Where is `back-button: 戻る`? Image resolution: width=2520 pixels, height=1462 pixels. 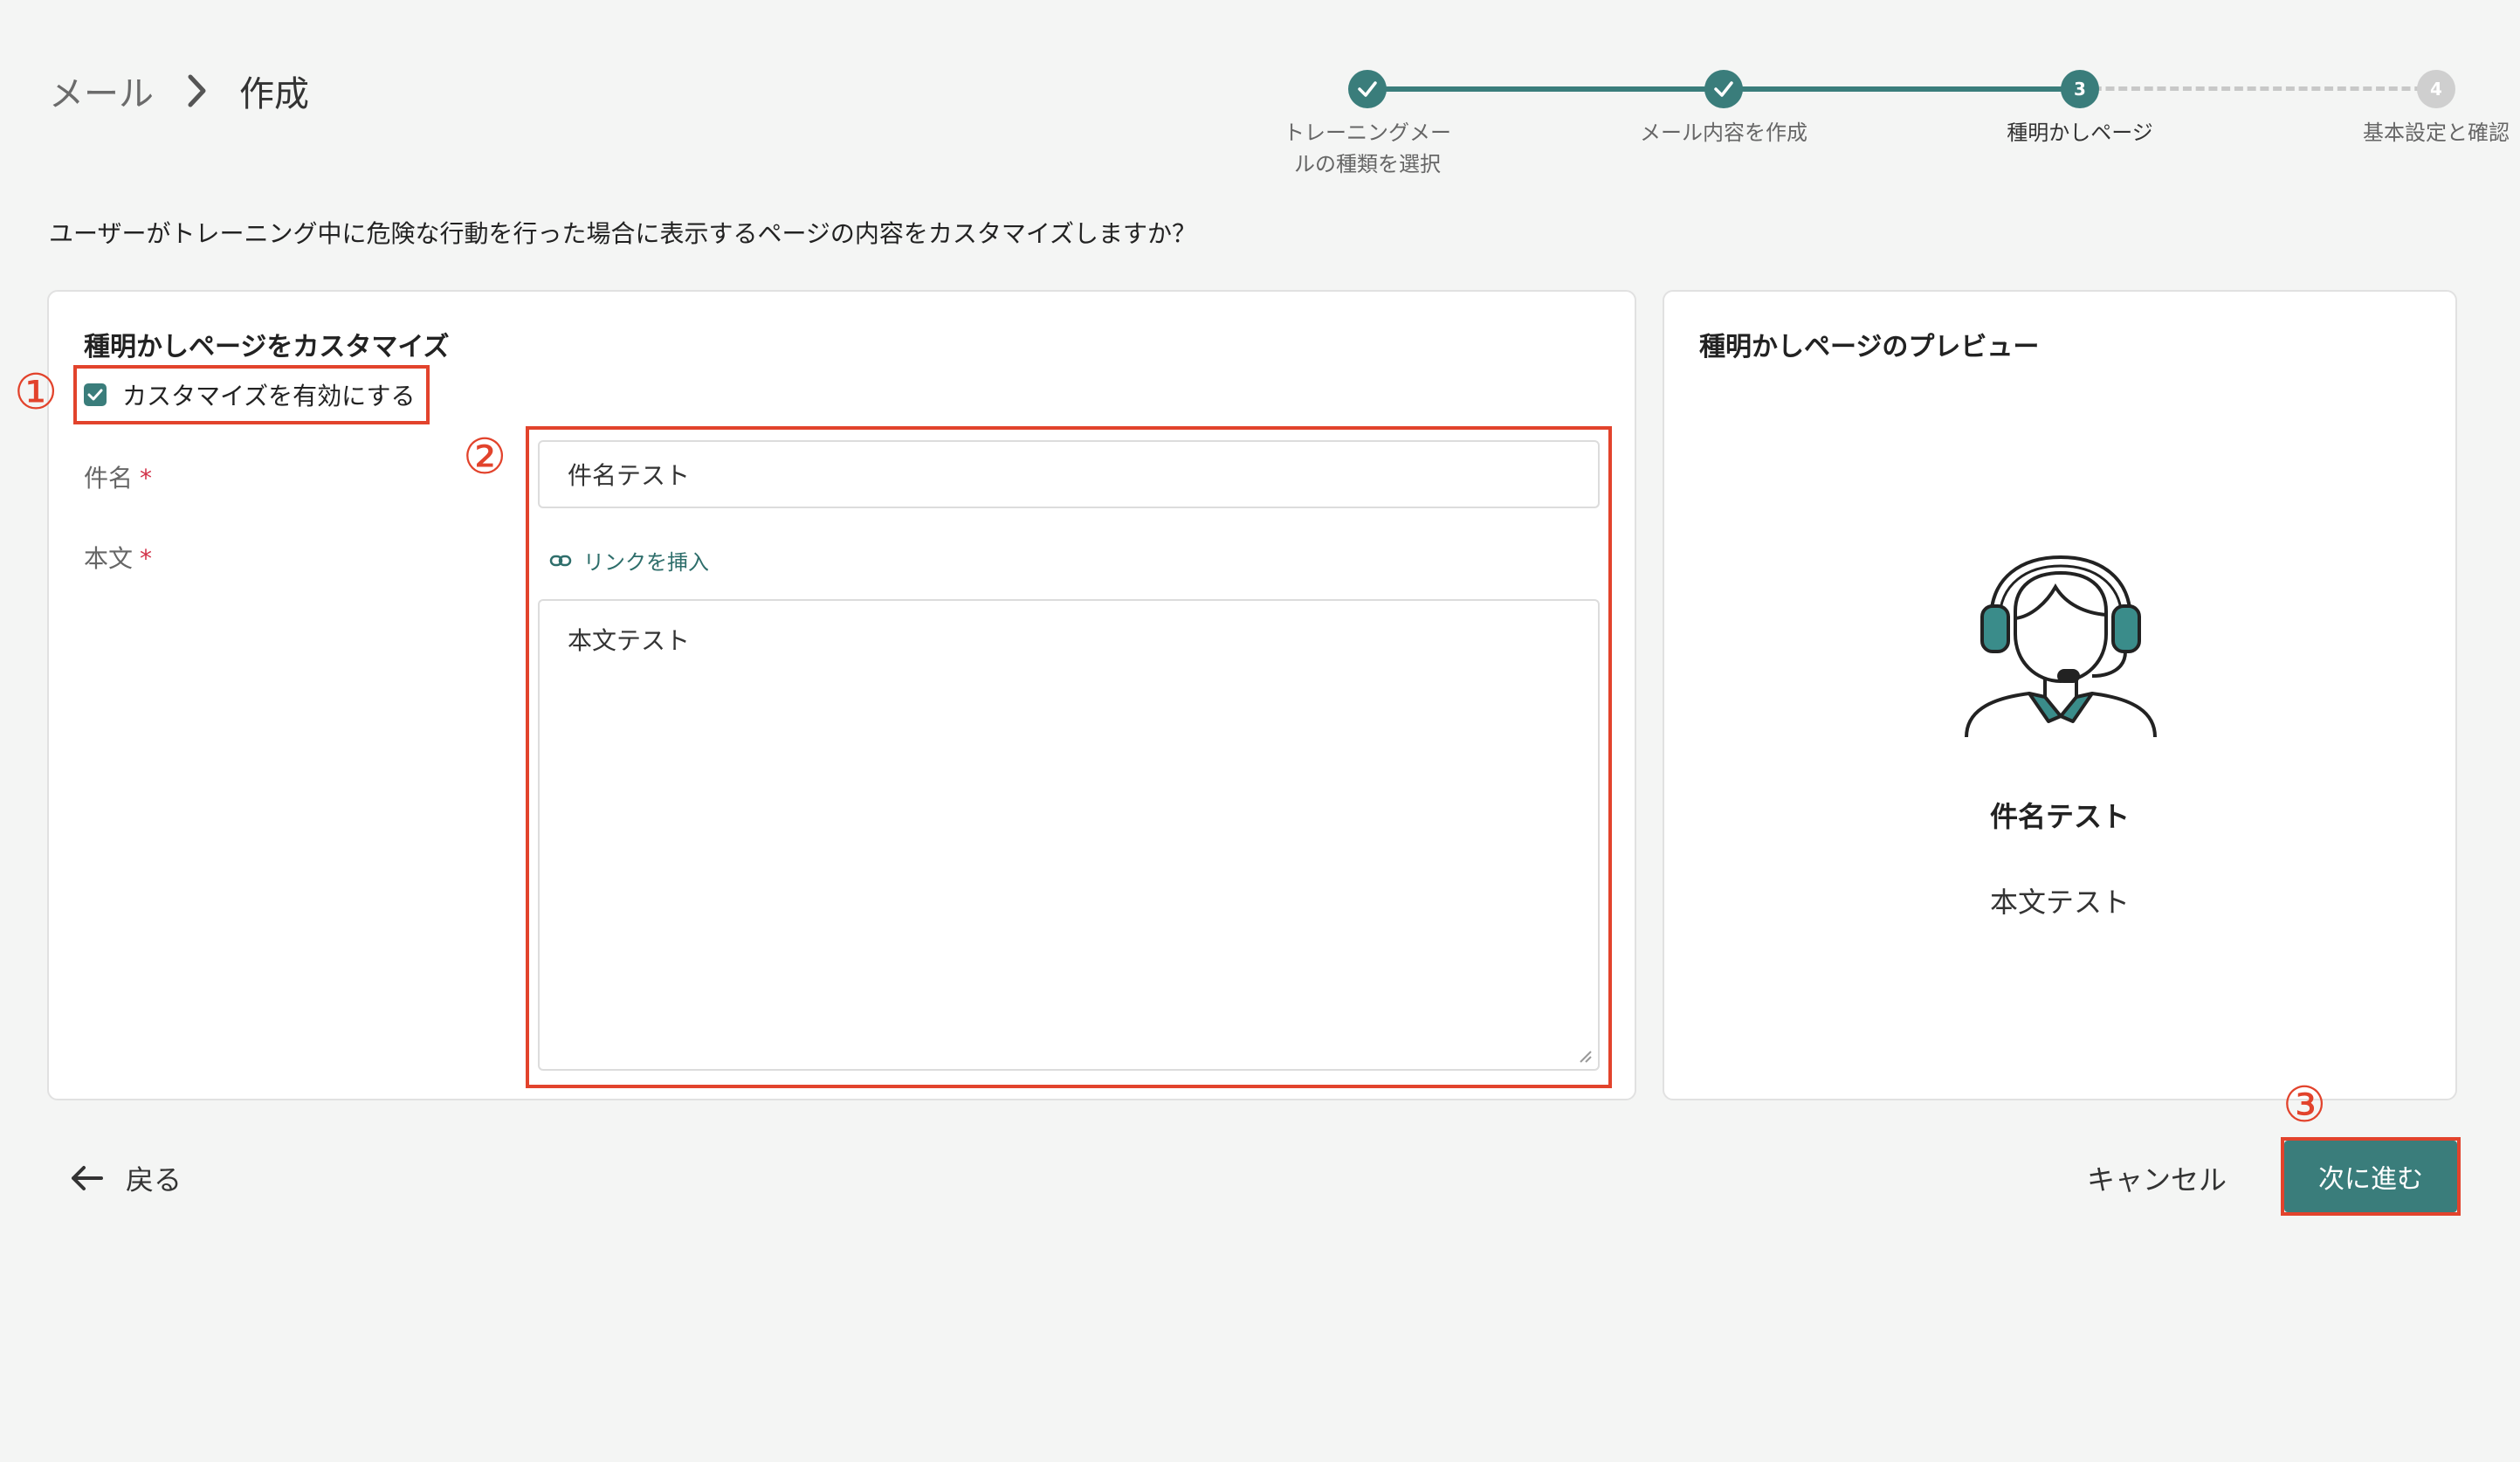
back-button: 戻る is located at coordinates (126, 1178).